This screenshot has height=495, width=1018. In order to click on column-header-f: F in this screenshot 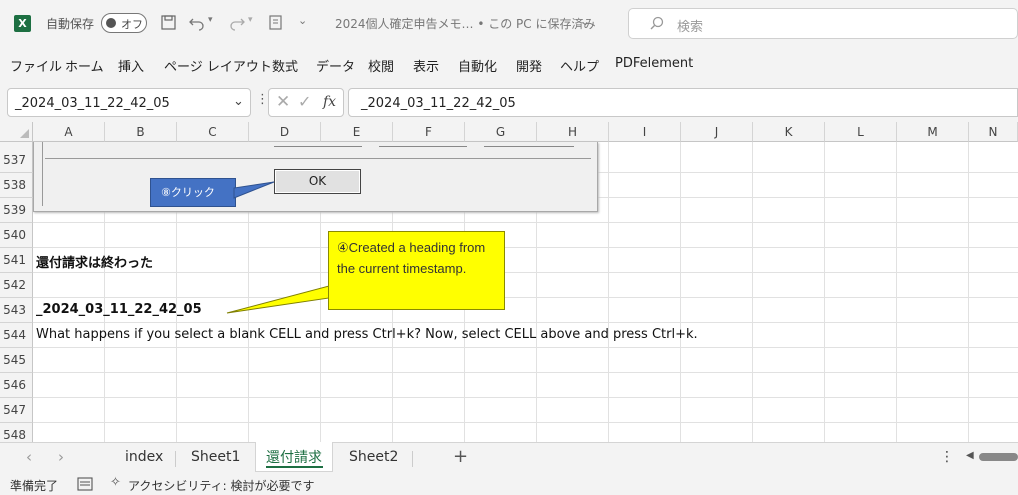, I will do `click(429, 132)`.